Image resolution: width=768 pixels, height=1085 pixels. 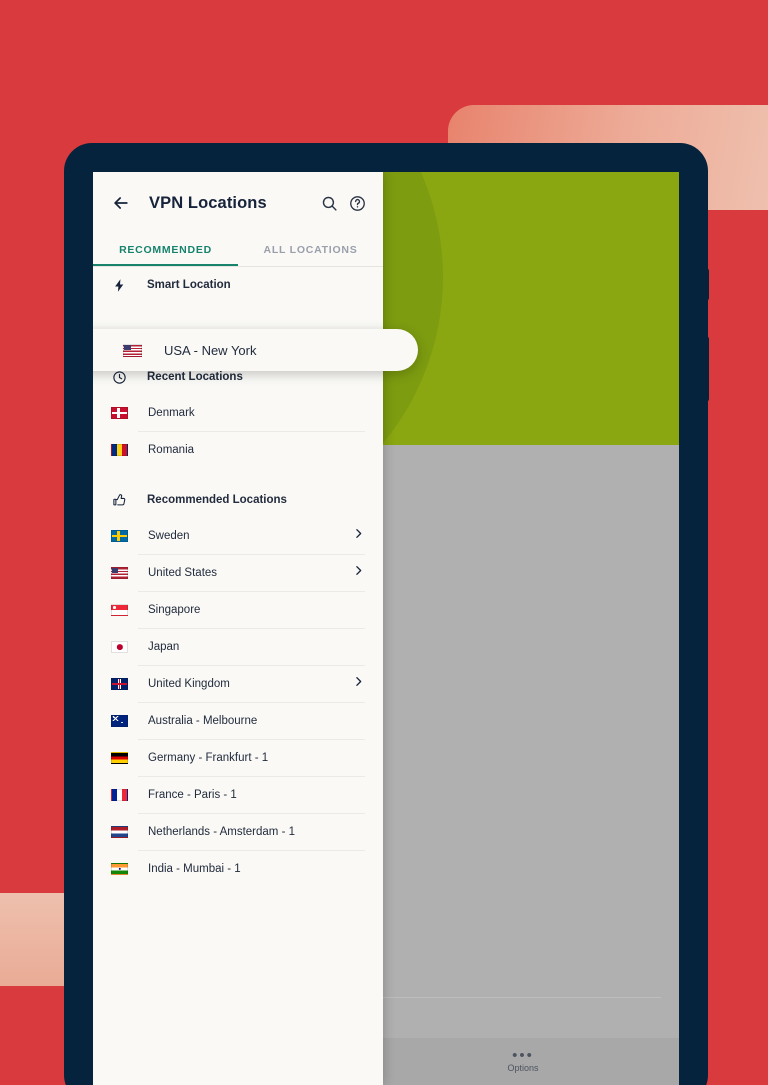 I want to click on location-name: Australia - Melbourne, so click(x=203, y=721).